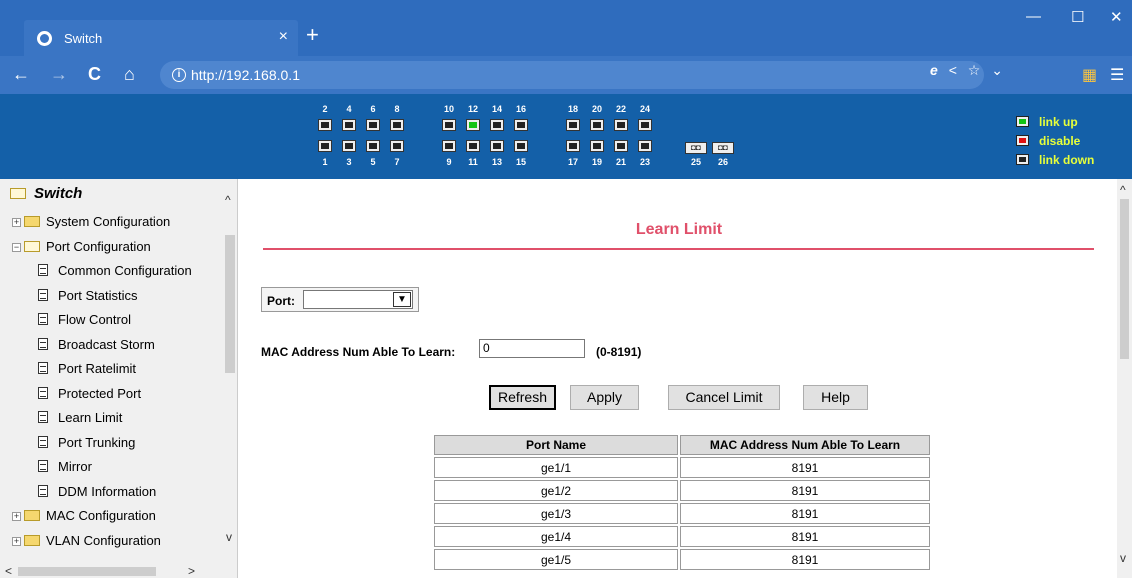 Image resolution: width=1132 pixels, height=578 pixels. I want to click on sfp-port-25: ◘◘, so click(696, 148).